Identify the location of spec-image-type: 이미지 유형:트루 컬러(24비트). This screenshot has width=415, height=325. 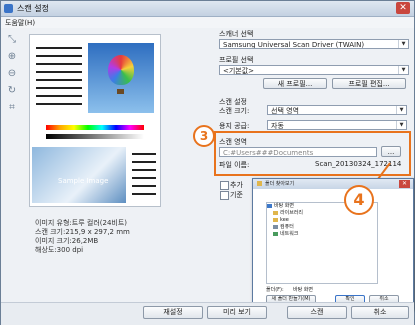
(81, 223).